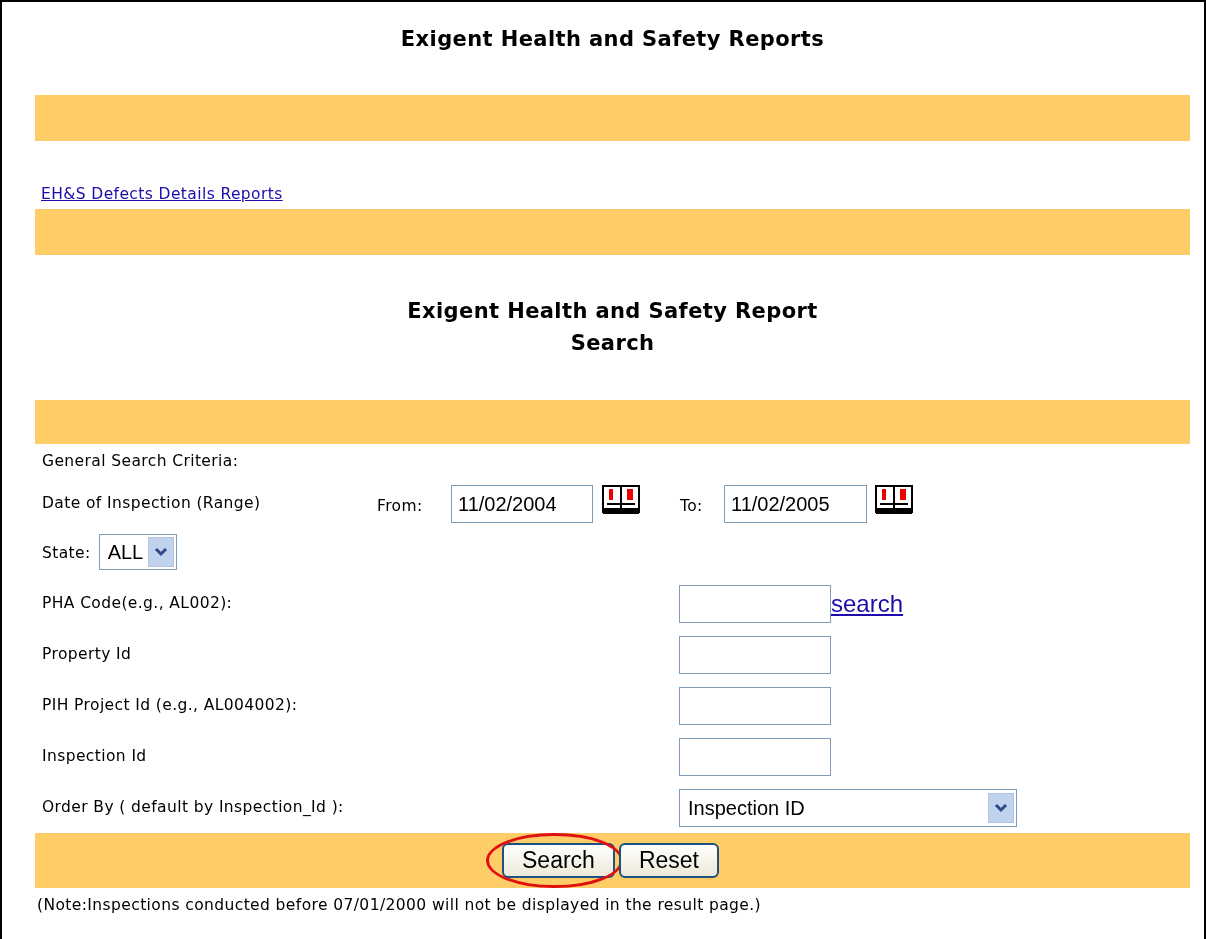 The width and height of the screenshot is (1206, 939). Describe the element at coordinates (522, 504) in the screenshot. I see `date-field: 11/02/2004` at that location.